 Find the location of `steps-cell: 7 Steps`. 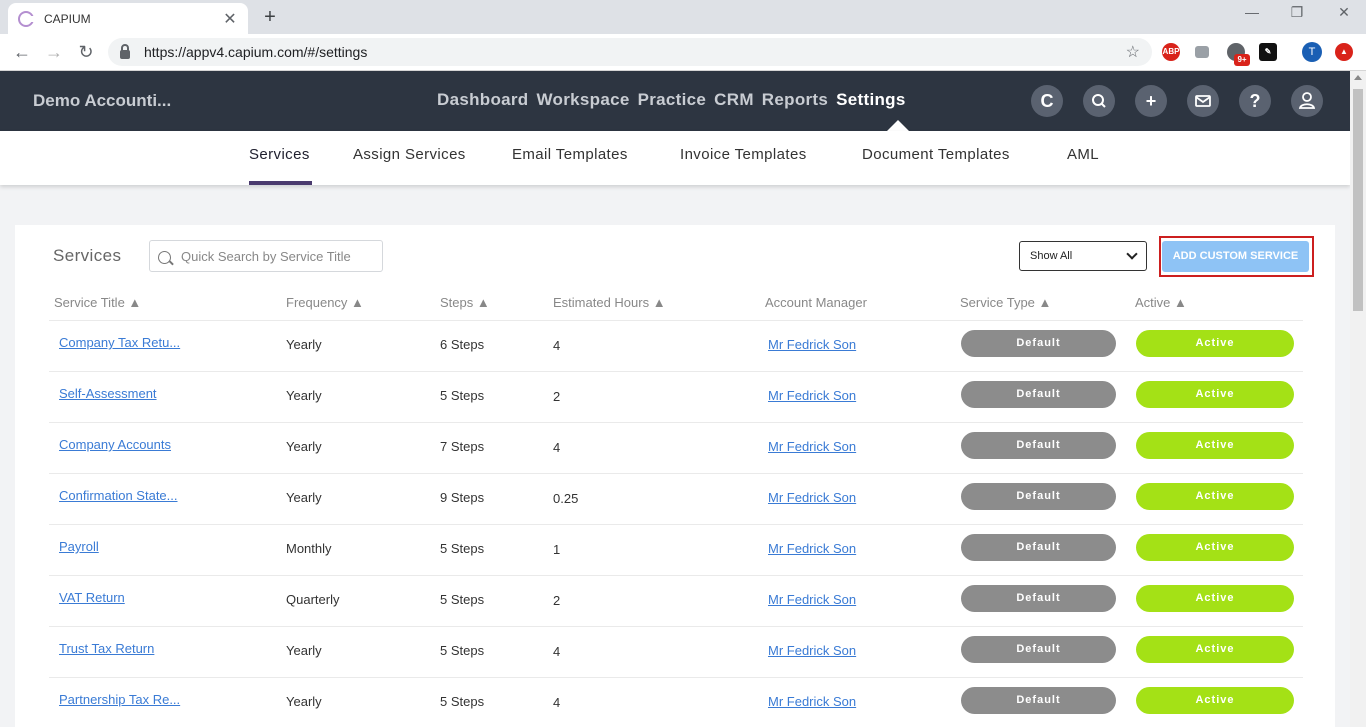

steps-cell: 7 Steps is located at coordinates (462, 446).